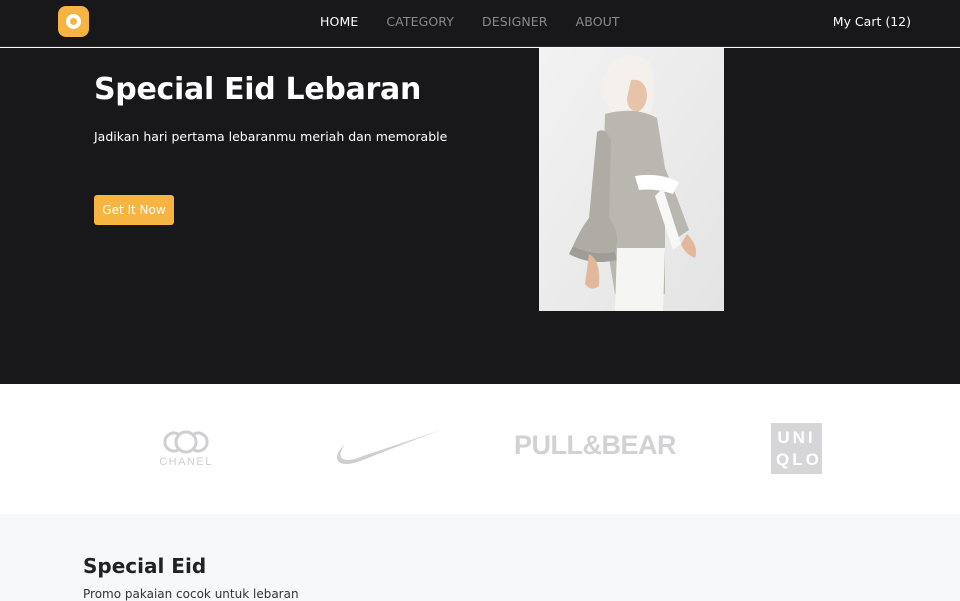 This screenshot has height=601, width=960. Describe the element at coordinates (186, 462) in the screenshot. I see `chanel-wordmark: CHANEL` at that location.